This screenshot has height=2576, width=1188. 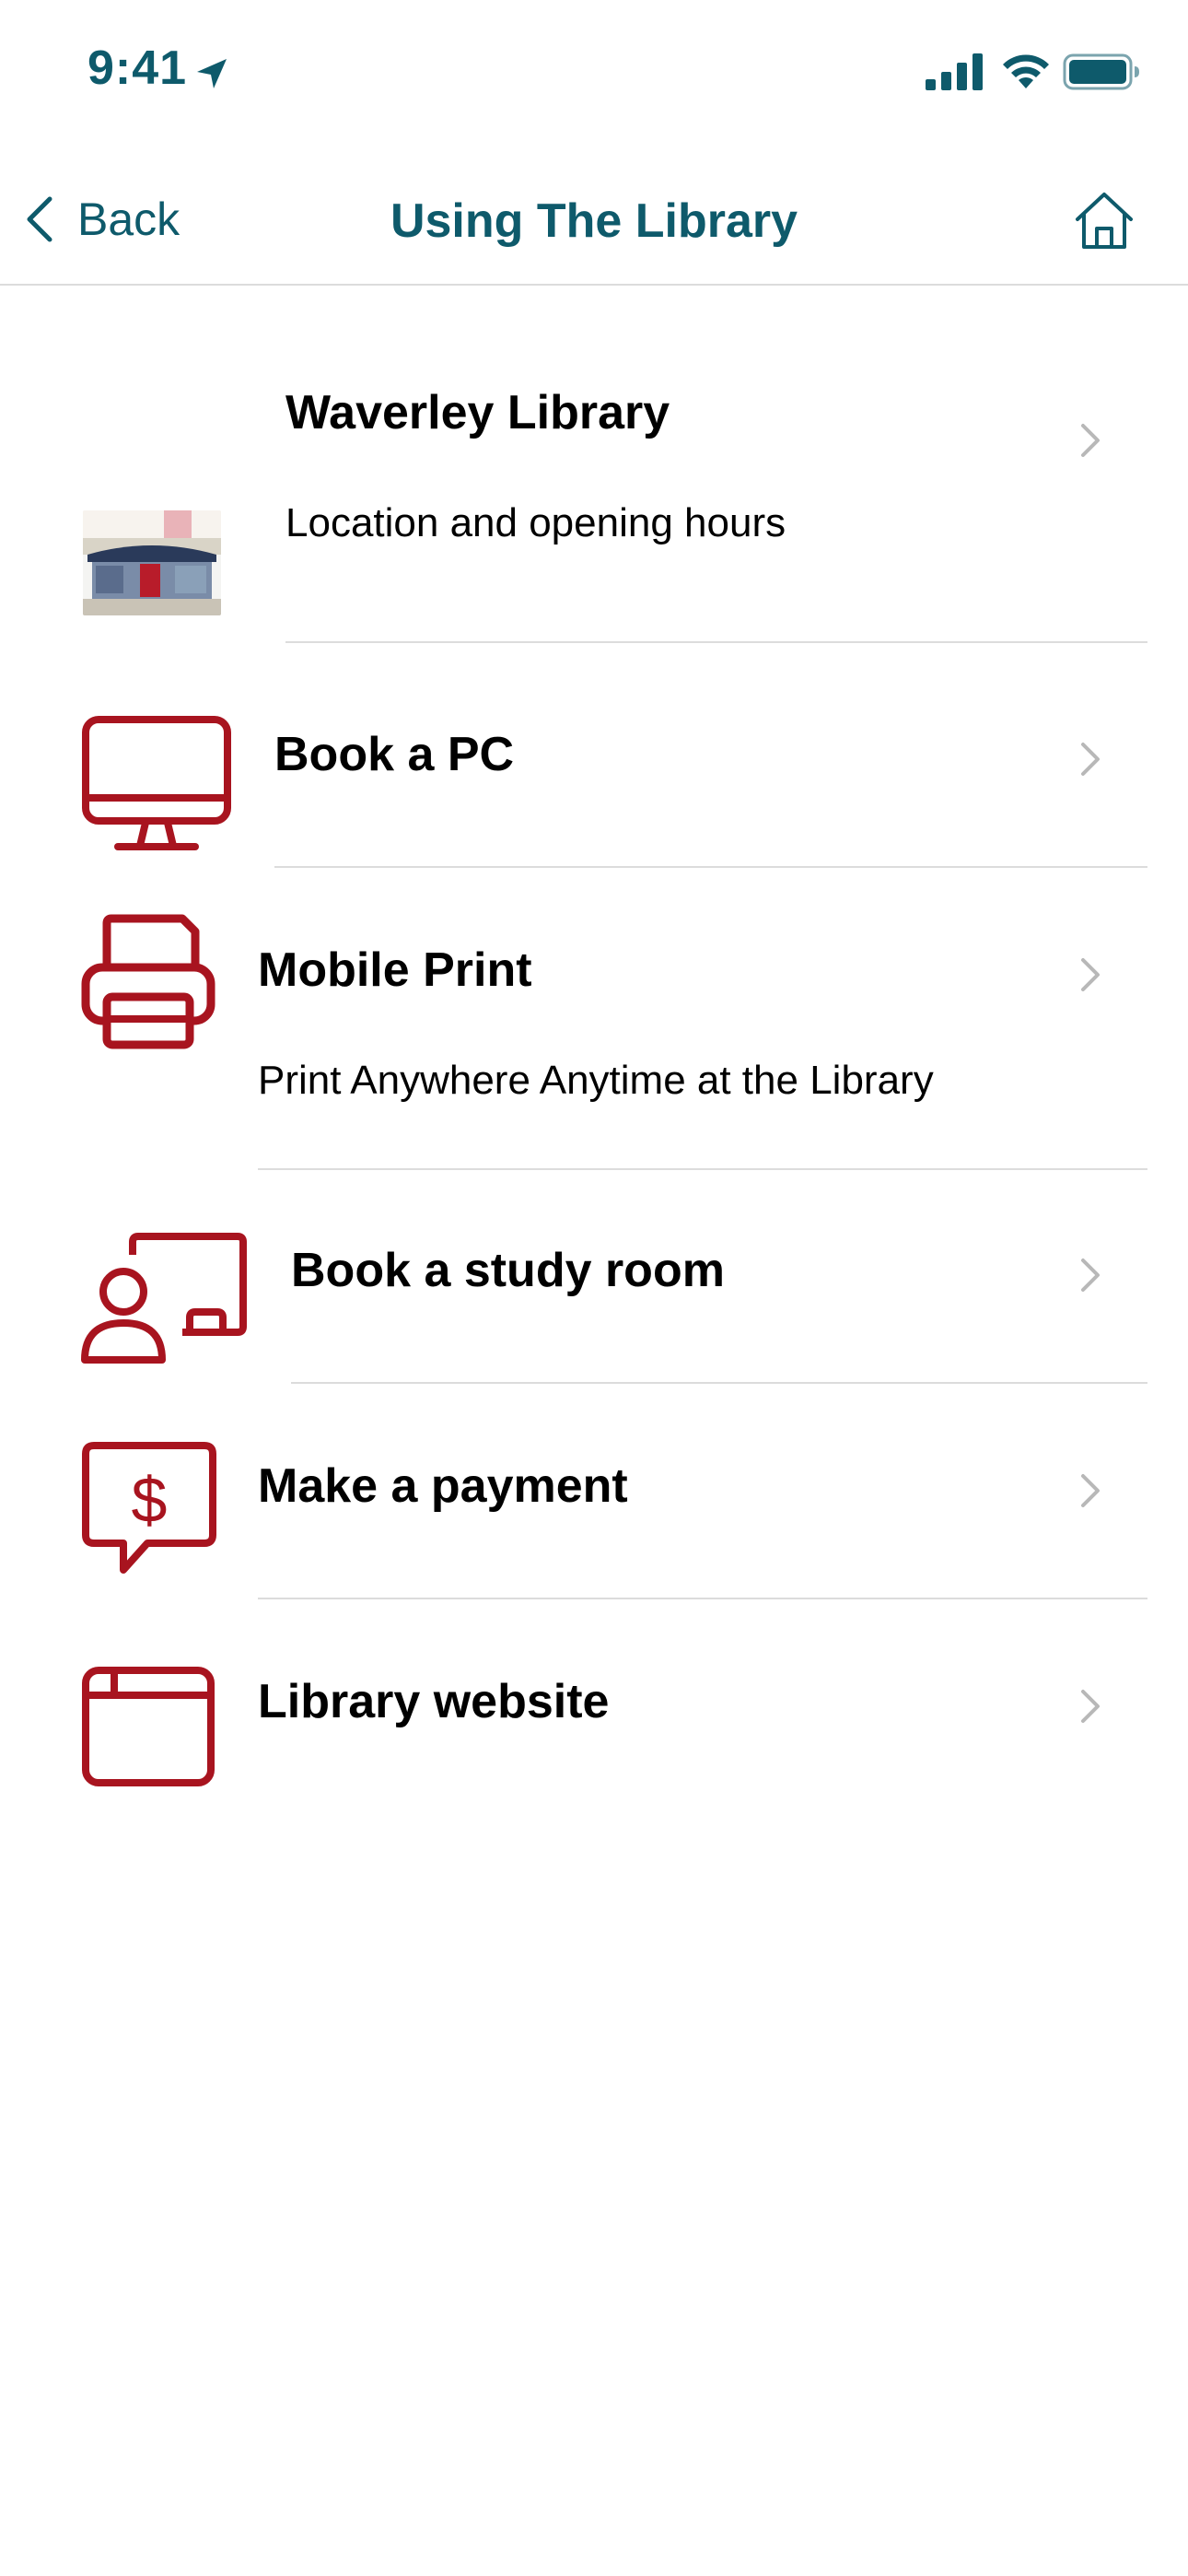 What do you see at coordinates (535, 522) in the screenshot?
I see `row-subtitle: Location and opening hours` at bounding box center [535, 522].